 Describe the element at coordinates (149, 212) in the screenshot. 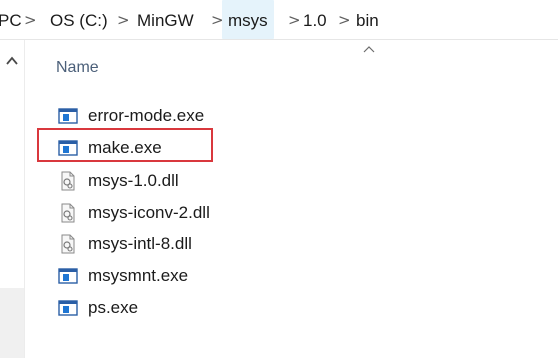

I see `file-name: msys-iconv-2.dll` at that location.